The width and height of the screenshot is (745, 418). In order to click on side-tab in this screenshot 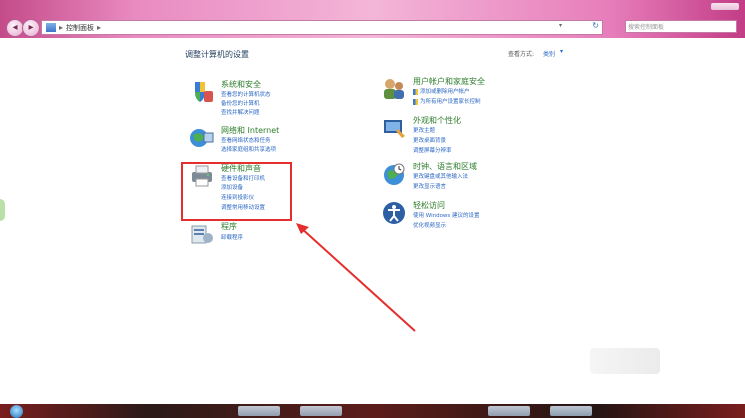, I will do `click(2, 210)`.